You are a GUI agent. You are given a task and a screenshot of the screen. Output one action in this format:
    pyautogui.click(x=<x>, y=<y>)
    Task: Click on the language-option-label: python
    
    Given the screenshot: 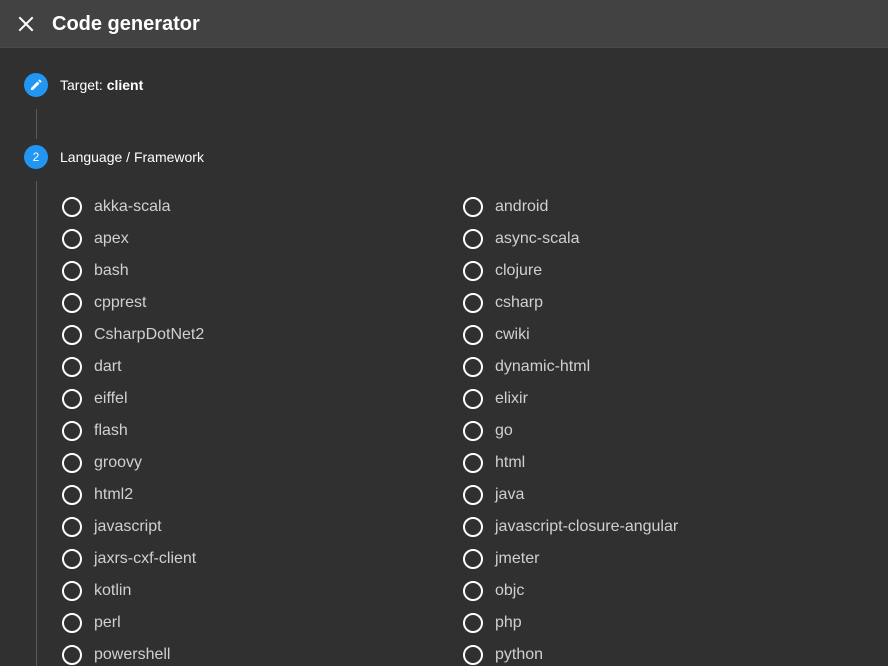 What is the action you would take?
    pyautogui.click(x=519, y=654)
    